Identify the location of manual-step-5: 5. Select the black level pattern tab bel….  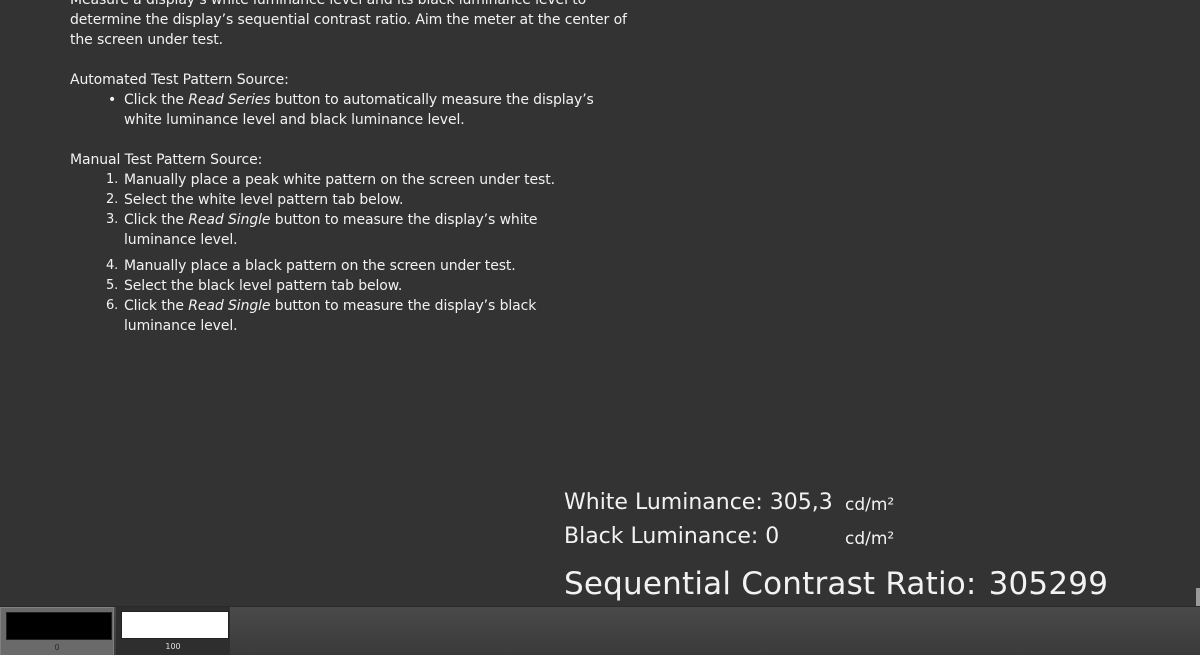
(355, 286).